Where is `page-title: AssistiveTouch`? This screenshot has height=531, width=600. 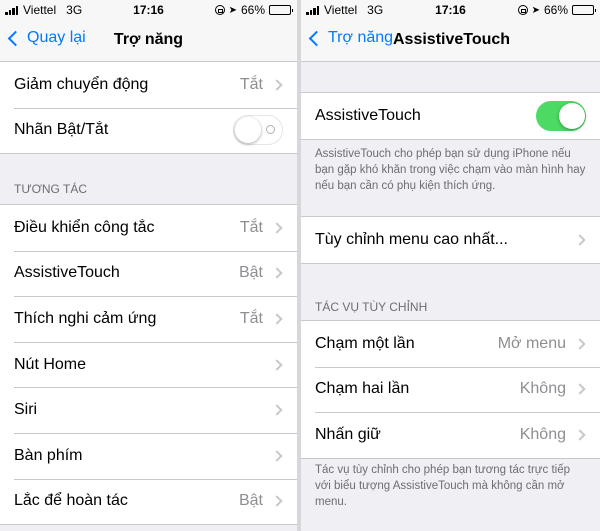
page-title: AssistiveTouch is located at coordinates (452, 39).